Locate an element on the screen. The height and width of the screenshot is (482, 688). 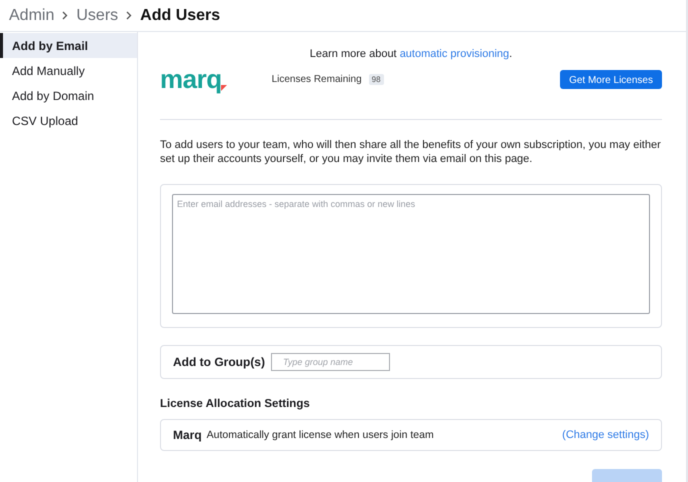
sidebar-item: Add by Domain is located at coordinates (68, 95).